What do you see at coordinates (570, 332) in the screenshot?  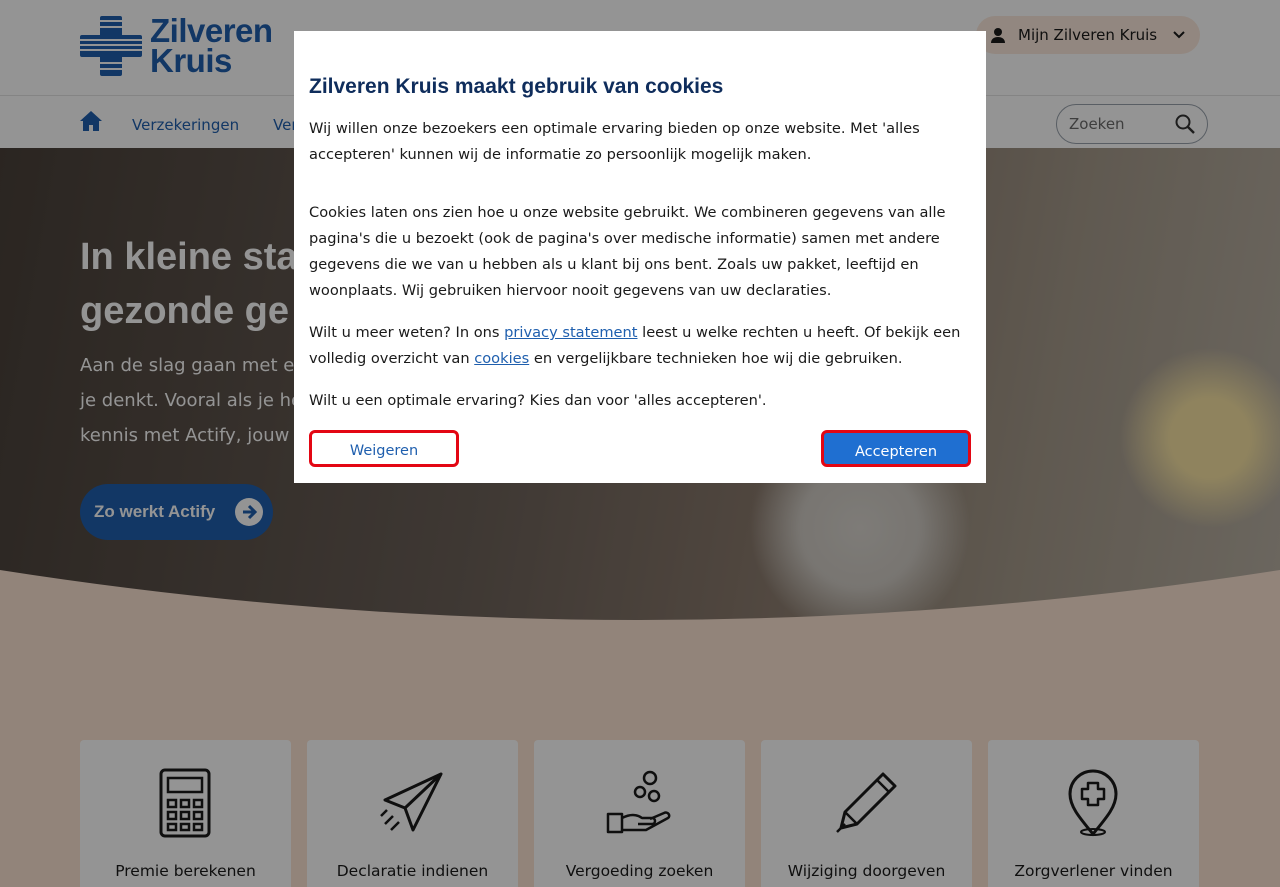 I see `privacy-statement-link: privacy statement` at bounding box center [570, 332].